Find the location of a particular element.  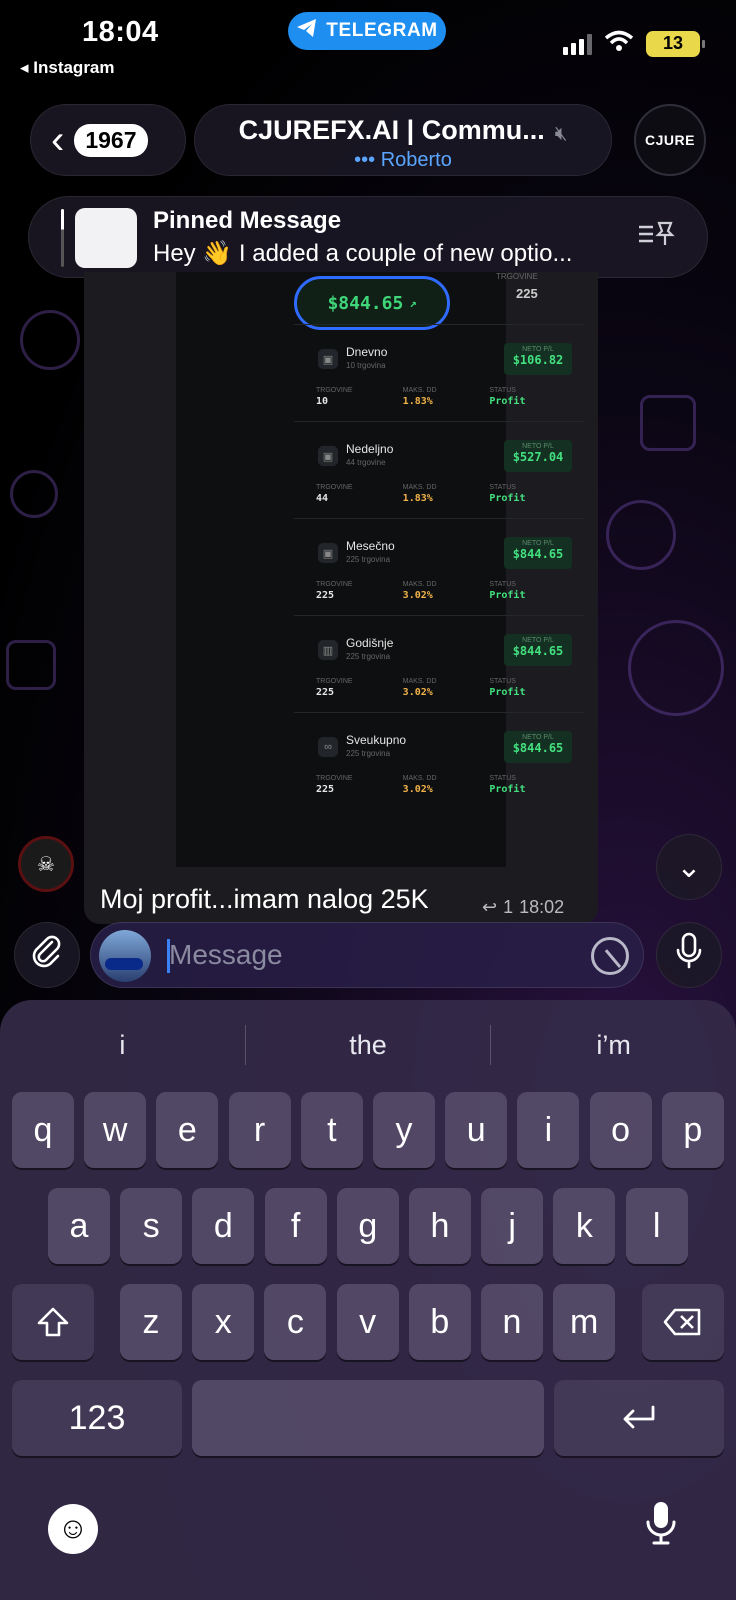

key-k: k is located at coordinates (584, 1226).